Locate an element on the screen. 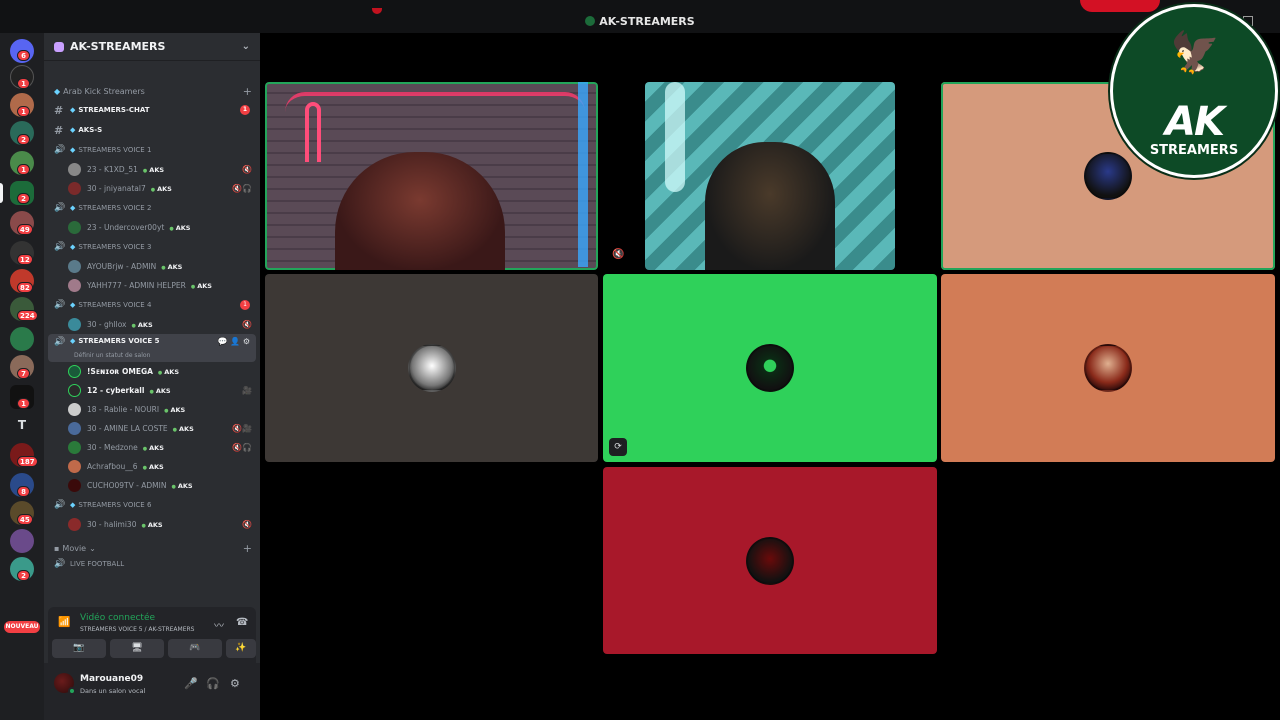 This screenshot has height=720, width=1280. channel-streamers-voice-4: 🔊 ◆ STREAMERS VOICE 4 1 is located at coordinates (152, 305).